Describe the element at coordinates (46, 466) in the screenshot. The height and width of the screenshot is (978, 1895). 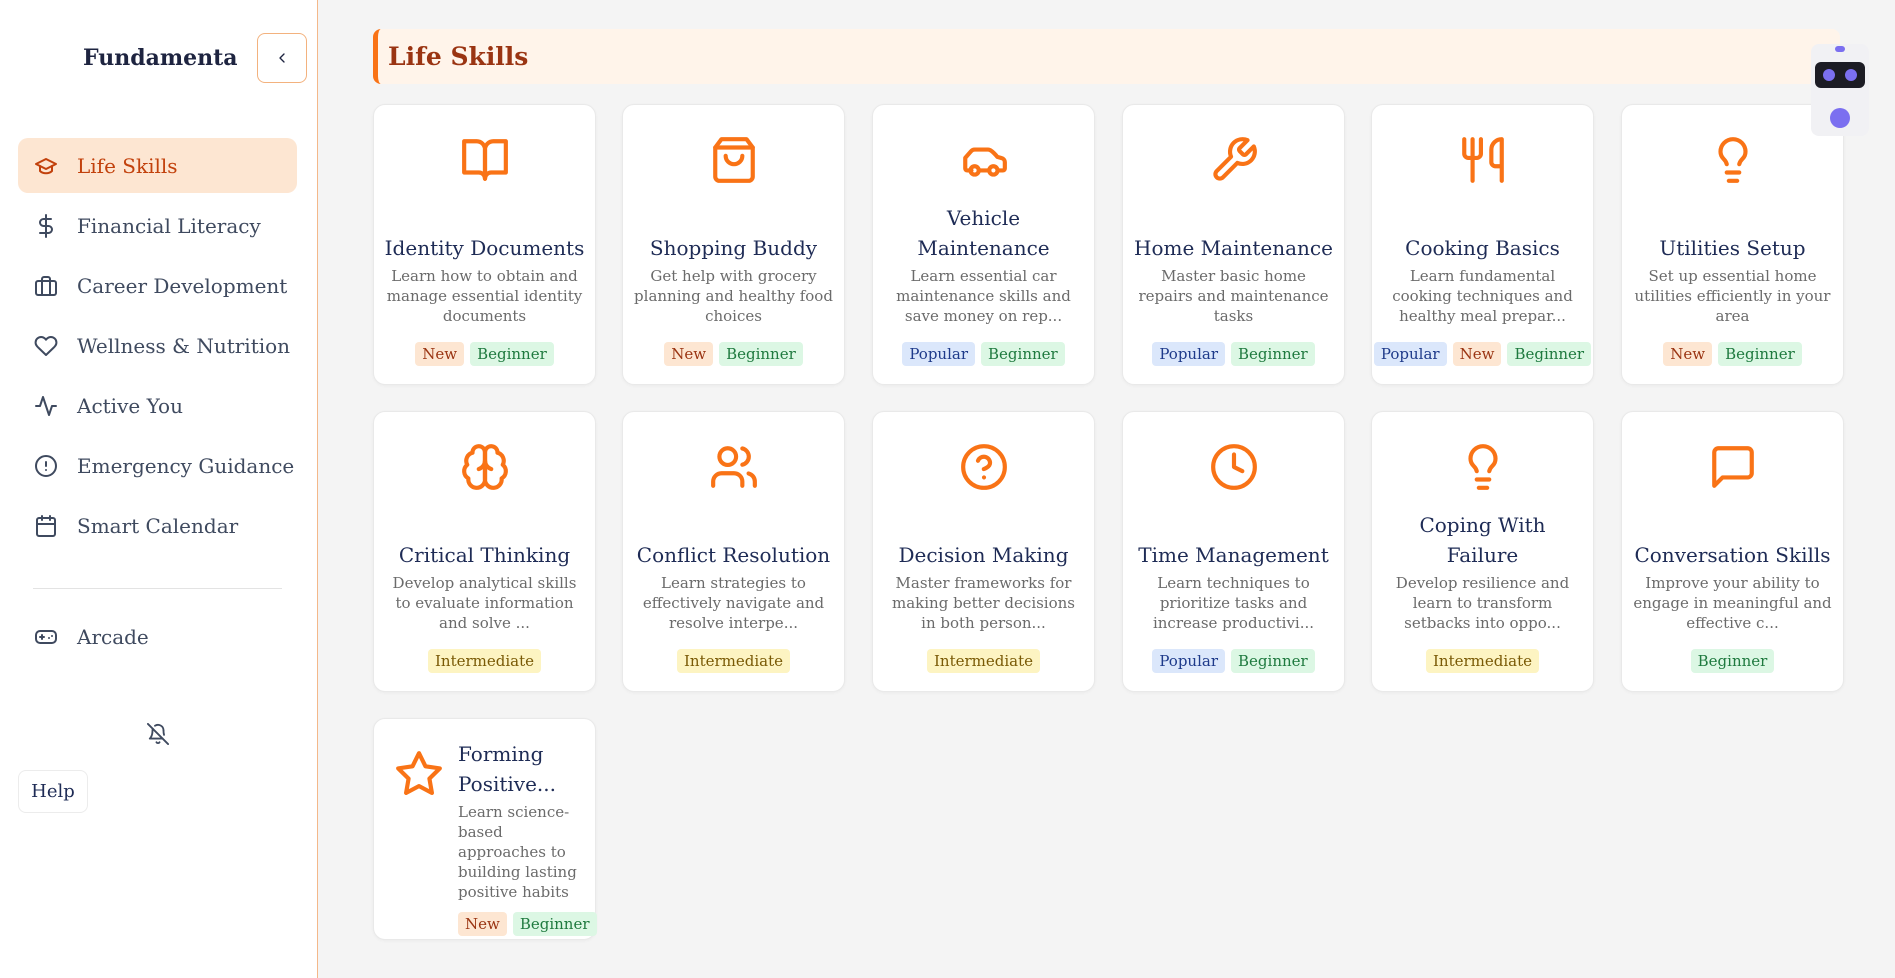
I see `alert-circle-icon` at that location.